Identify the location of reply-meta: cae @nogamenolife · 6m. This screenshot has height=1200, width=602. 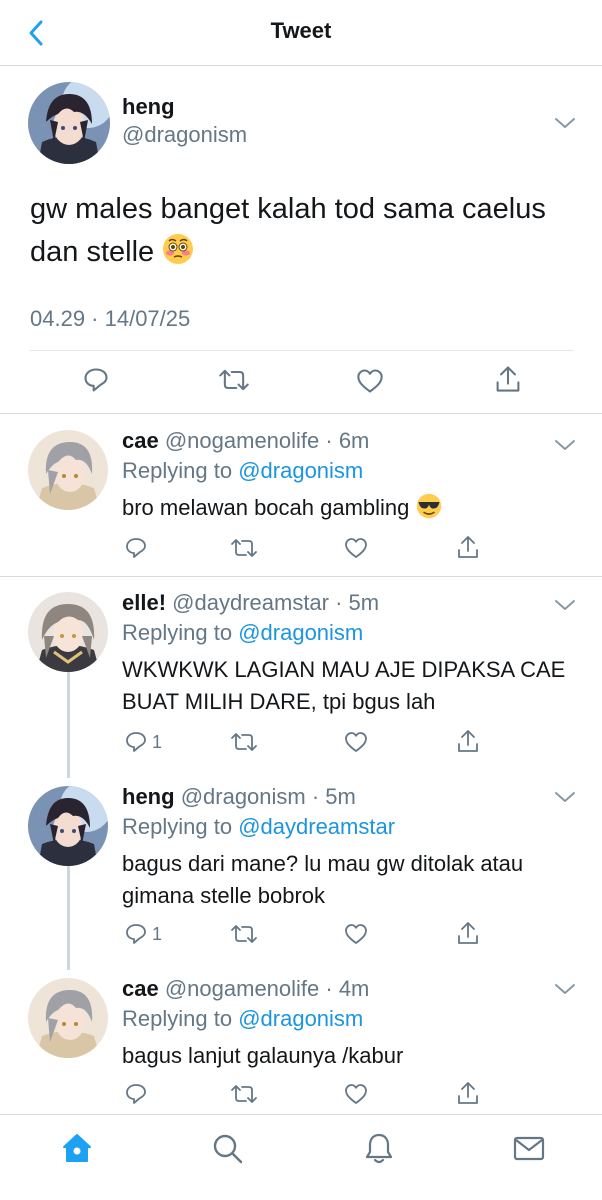
(245, 441).